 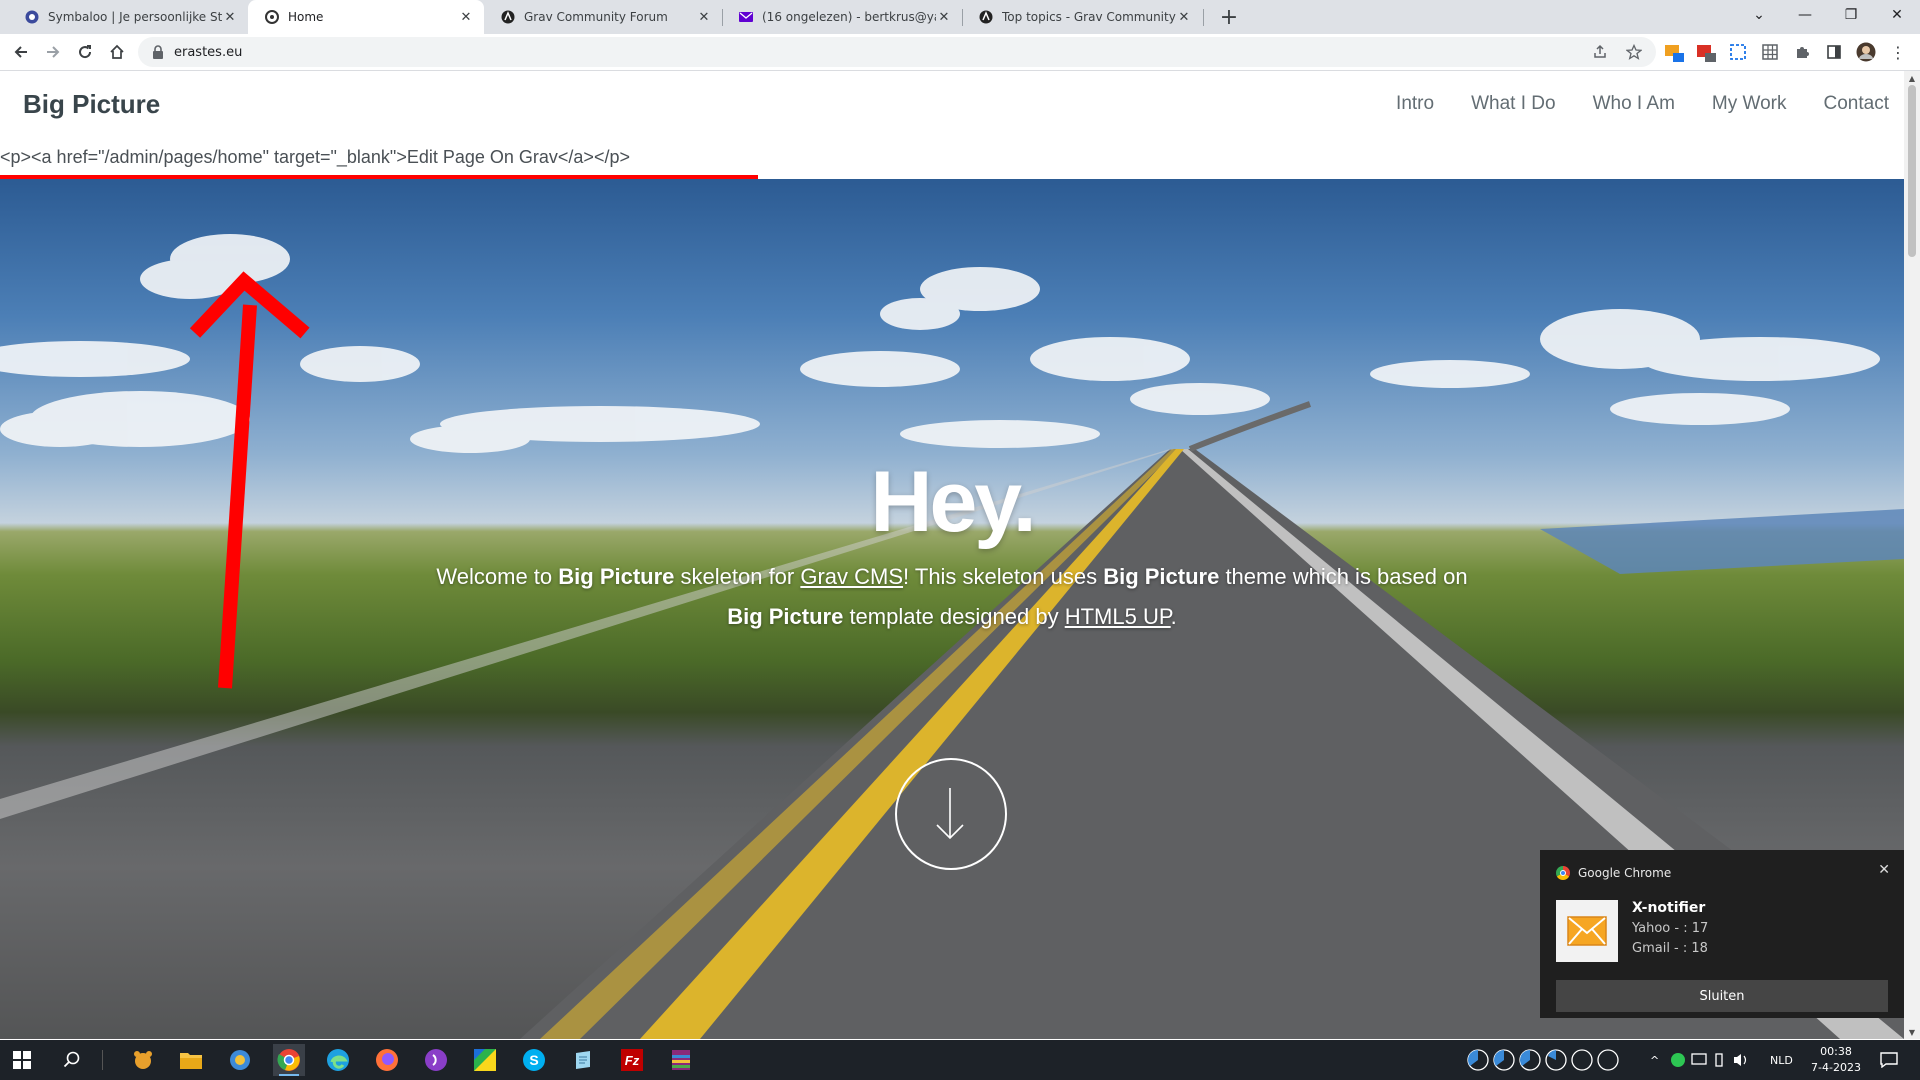 I want to click on nav-contact: Contact, so click(x=1856, y=104).